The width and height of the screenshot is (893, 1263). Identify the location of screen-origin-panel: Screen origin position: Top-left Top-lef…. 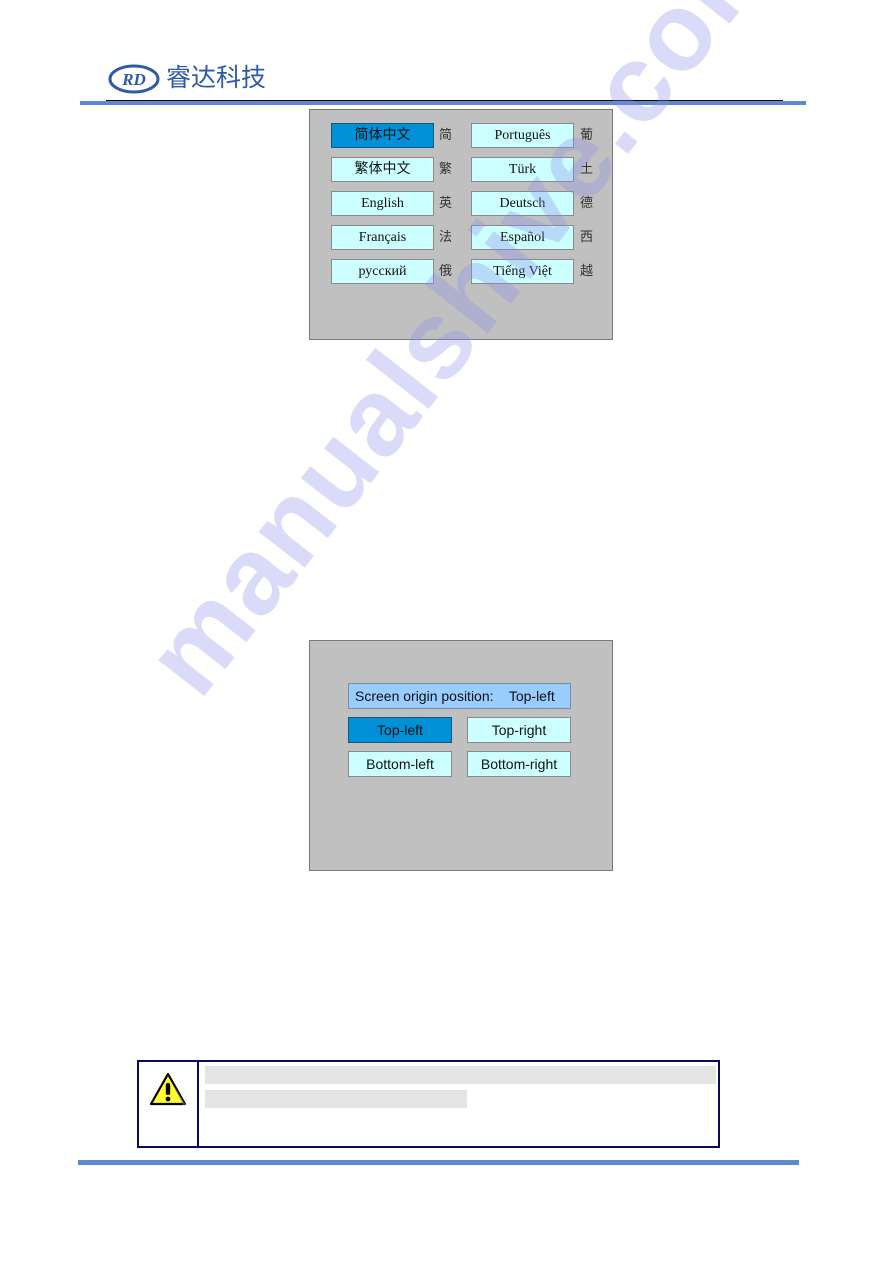
(461, 755).